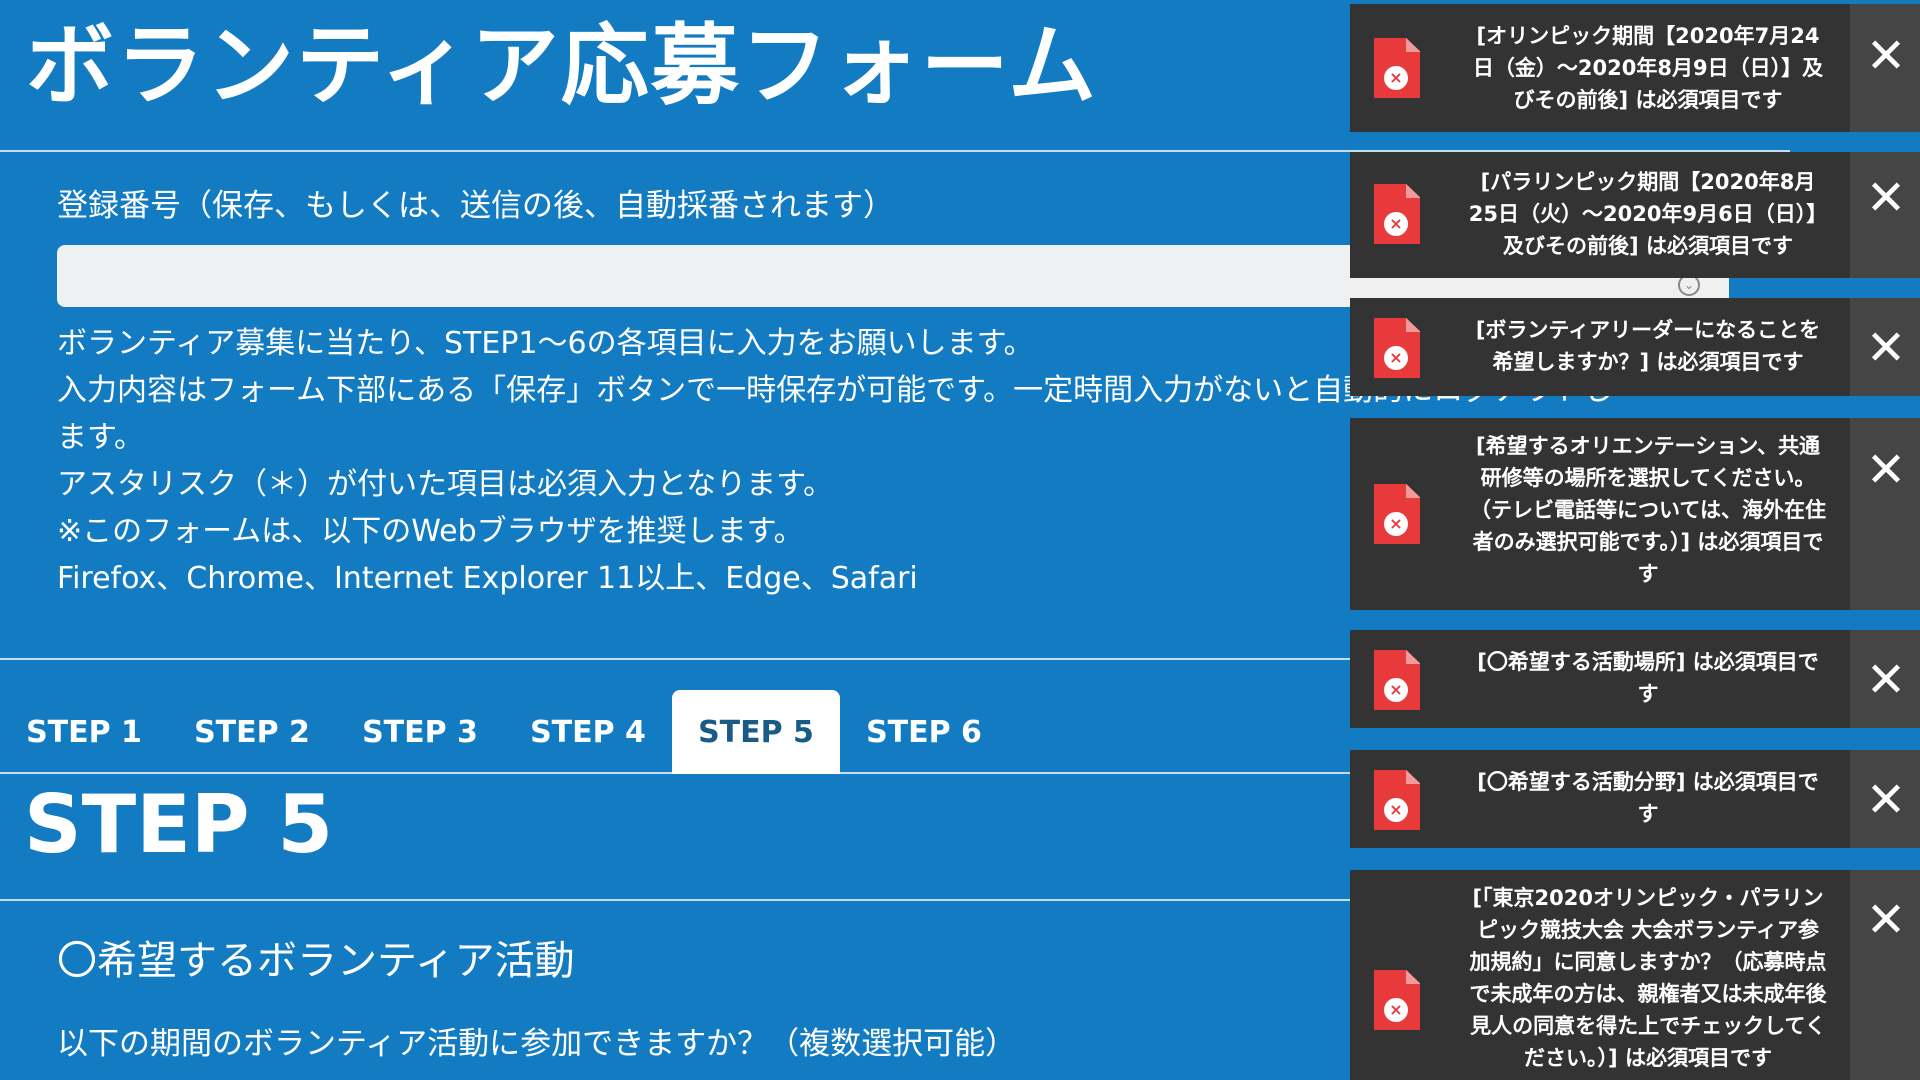 The width and height of the screenshot is (1920, 1080). I want to click on error-toast: × [〇希望する活動場所] は必須項目です ✕, so click(1635, 679).